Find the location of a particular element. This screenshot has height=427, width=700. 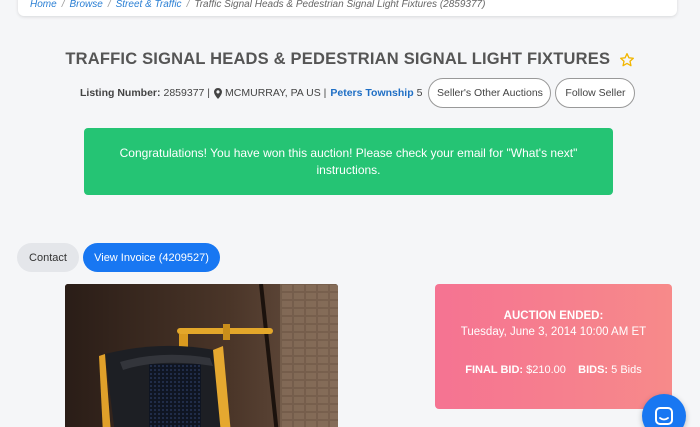

bid-summary: FINAL BID: $210.00 BIDS: 5 Bids is located at coordinates (553, 370).